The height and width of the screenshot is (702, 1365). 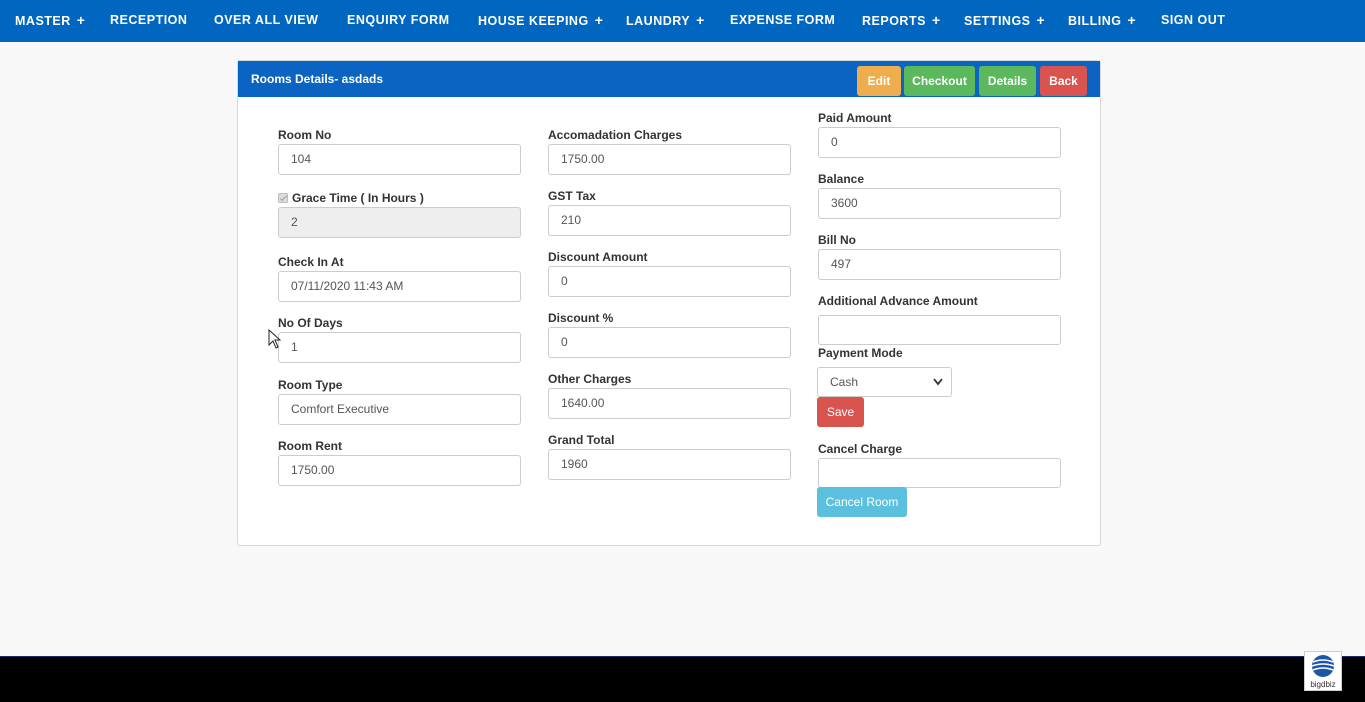 I want to click on grace-time-label-row: Grace Time ( In Hours ), so click(x=399, y=198).